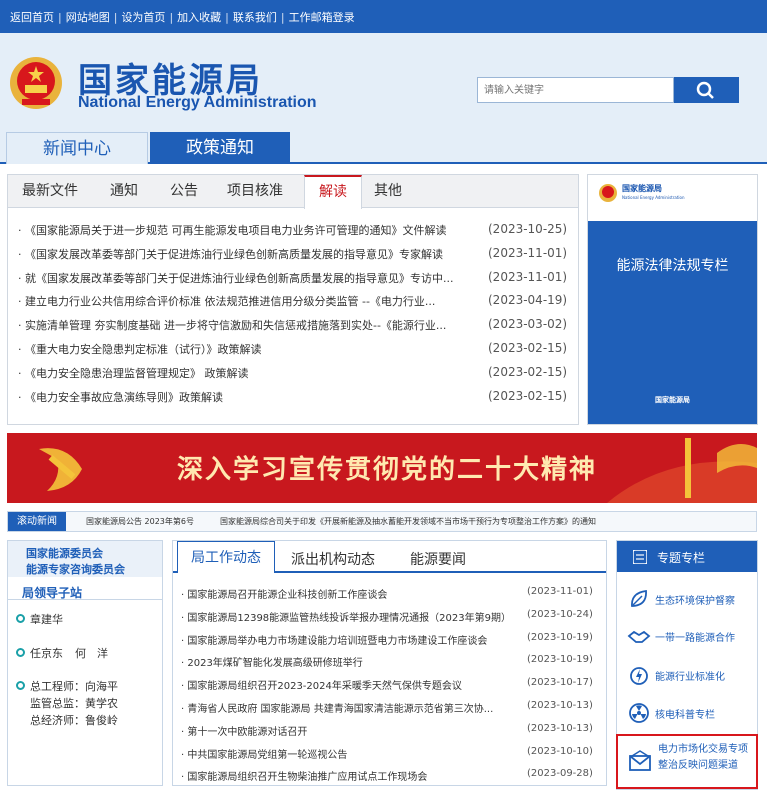 This screenshot has width=767, height=793. Describe the element at coordinates (560, 774) in the screenshot. I see `item-date: (2023-09-28)` at that location.